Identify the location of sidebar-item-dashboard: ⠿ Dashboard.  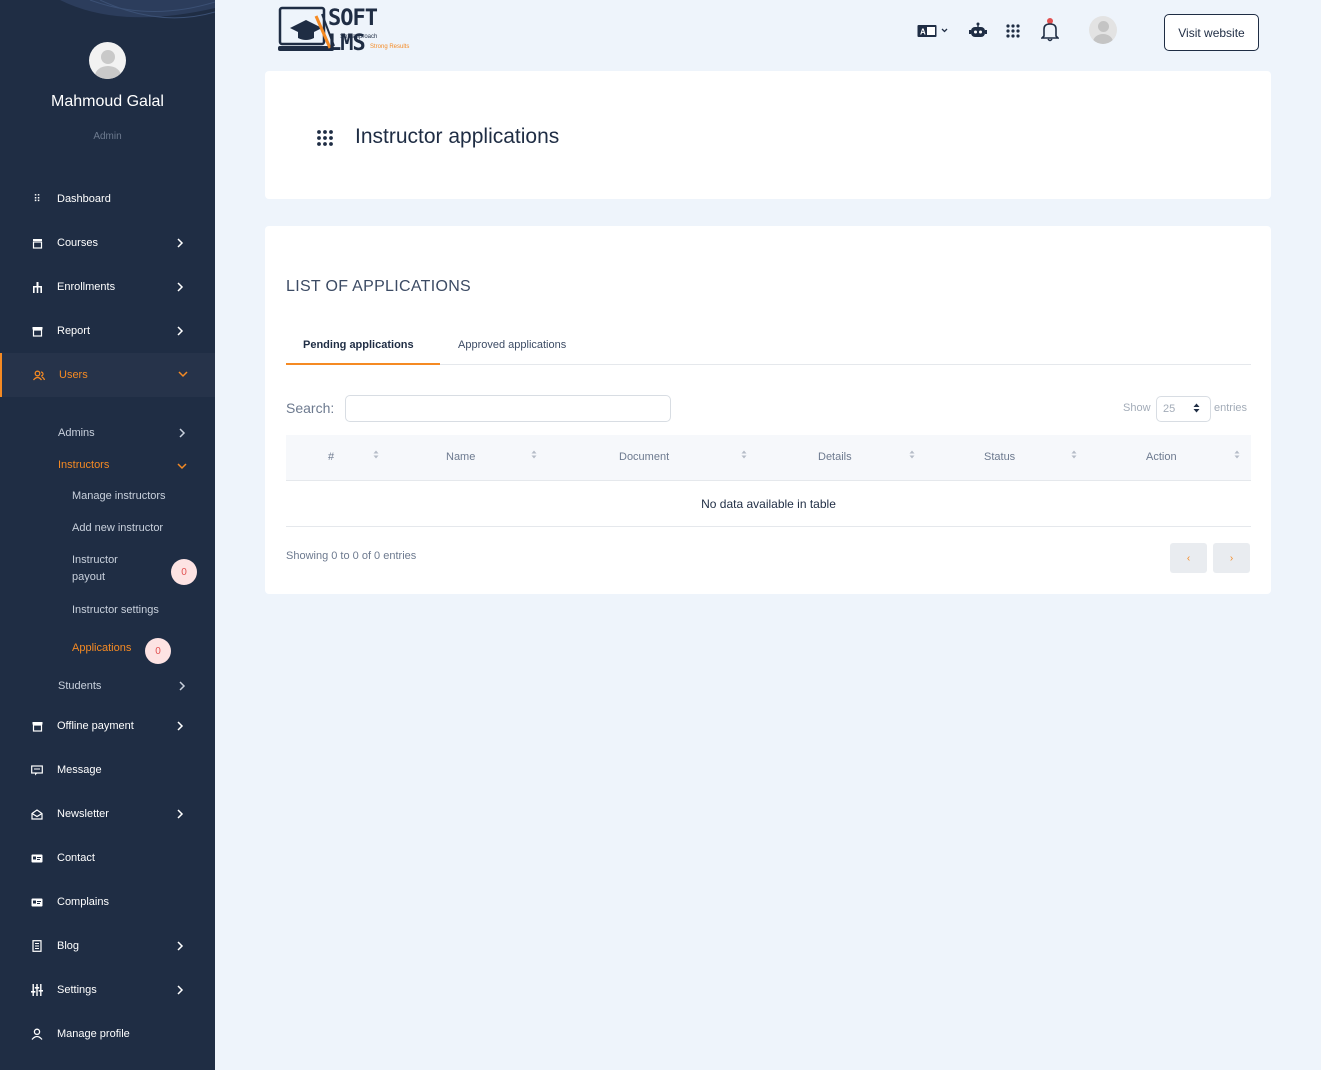
(107, 199).